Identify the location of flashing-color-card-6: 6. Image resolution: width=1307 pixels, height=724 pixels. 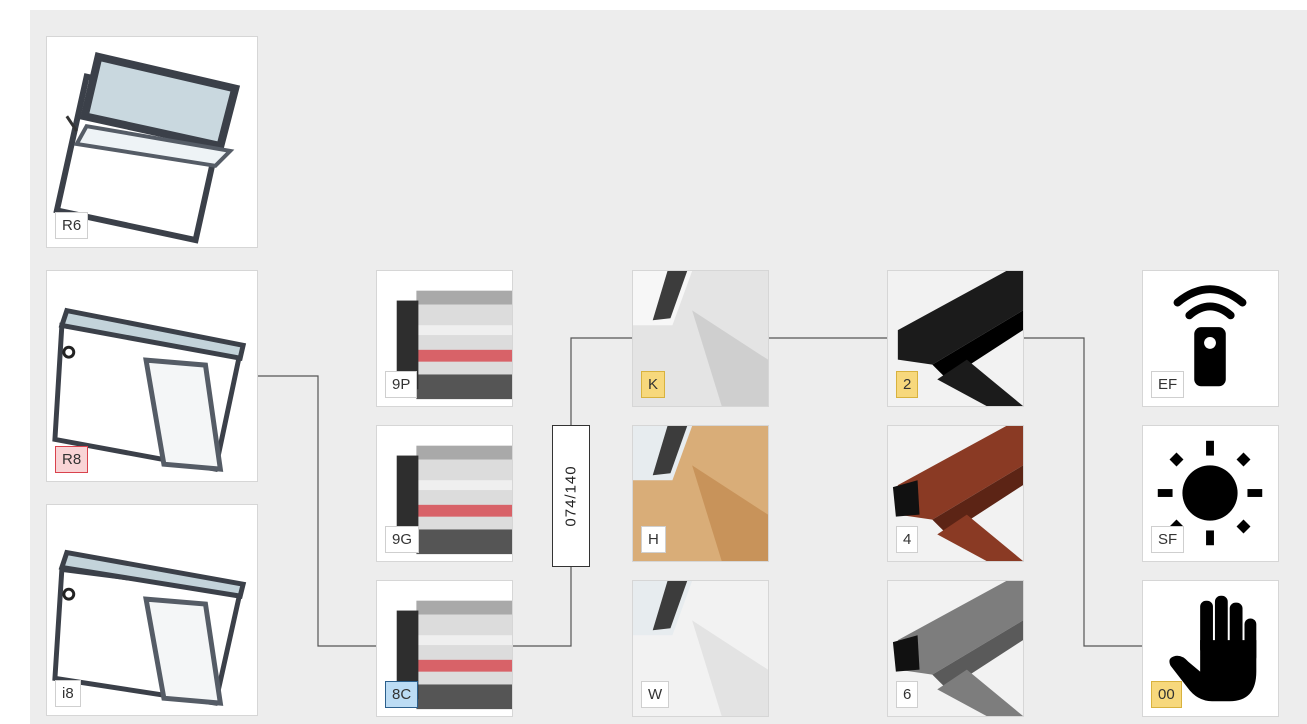
(955, 648).